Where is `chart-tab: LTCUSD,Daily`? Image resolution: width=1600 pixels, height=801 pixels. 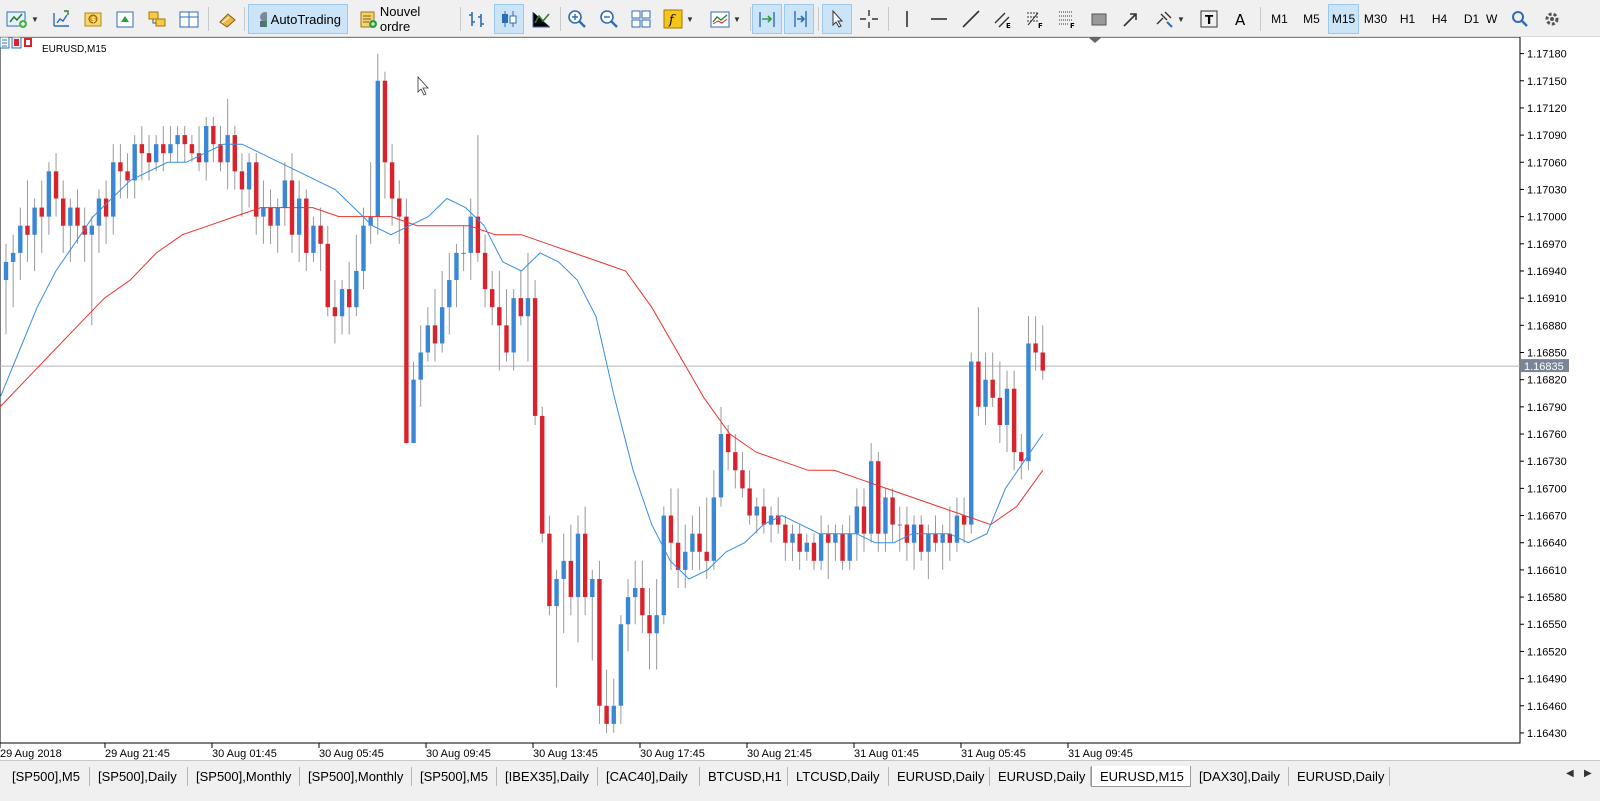
chart-tab: LTCUSD,Daily is located at coordinates (838, 776).